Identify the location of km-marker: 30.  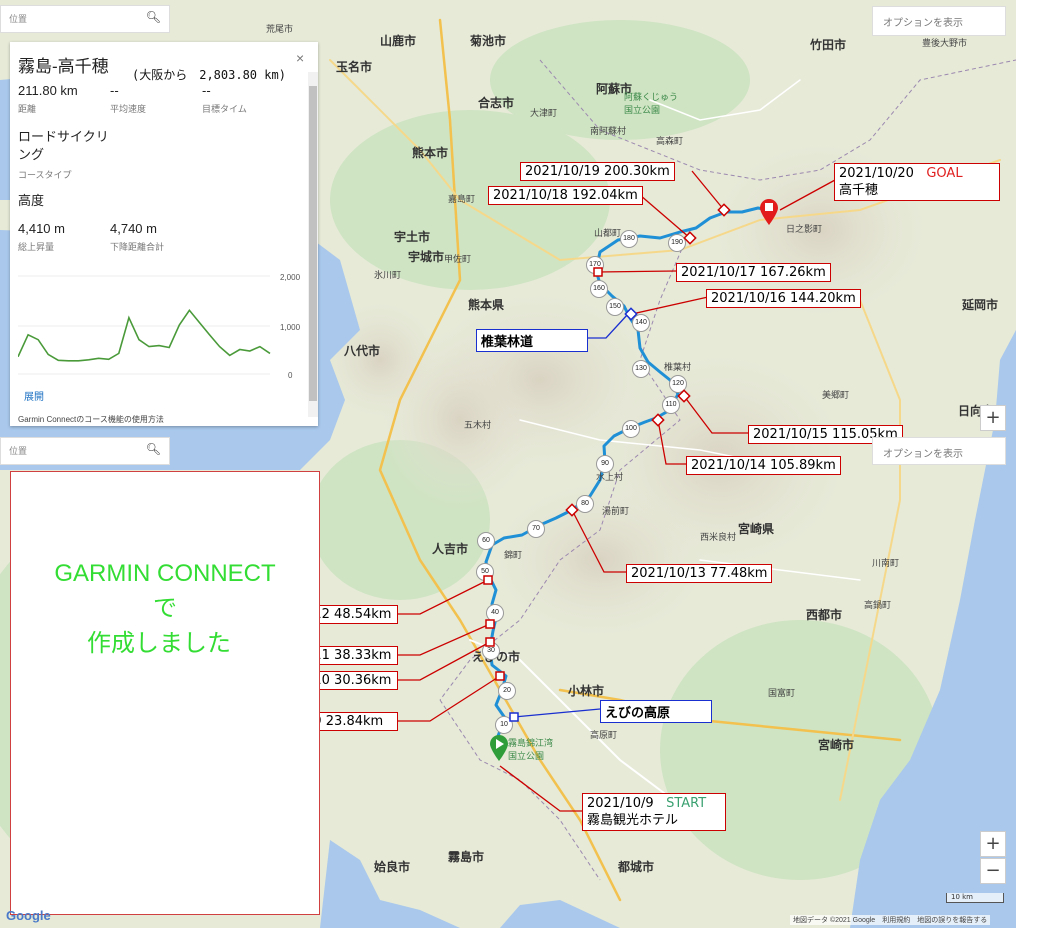
(491, 651).